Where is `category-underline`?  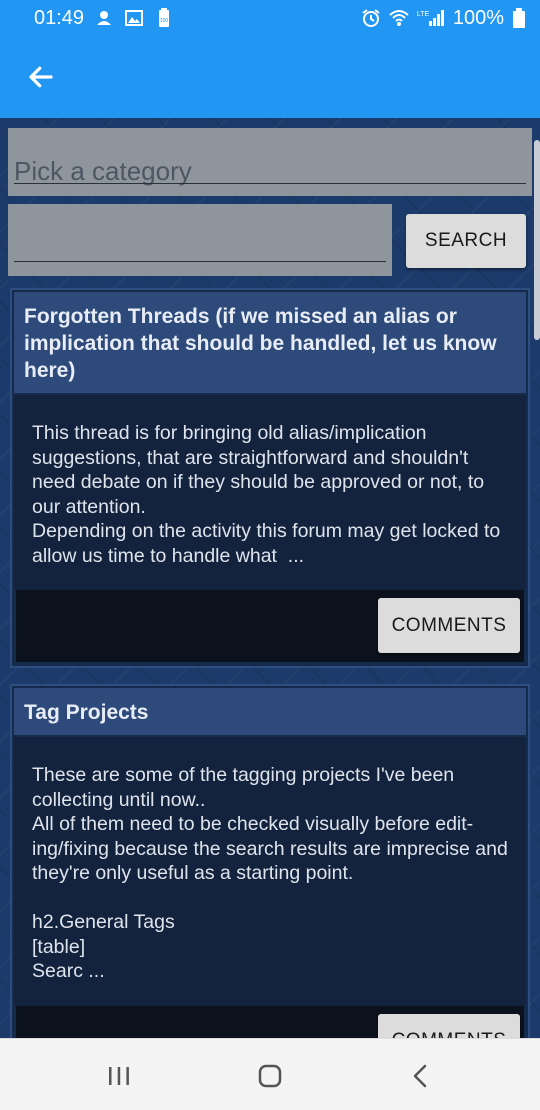 category-underline is located at coordinates (270, 183).